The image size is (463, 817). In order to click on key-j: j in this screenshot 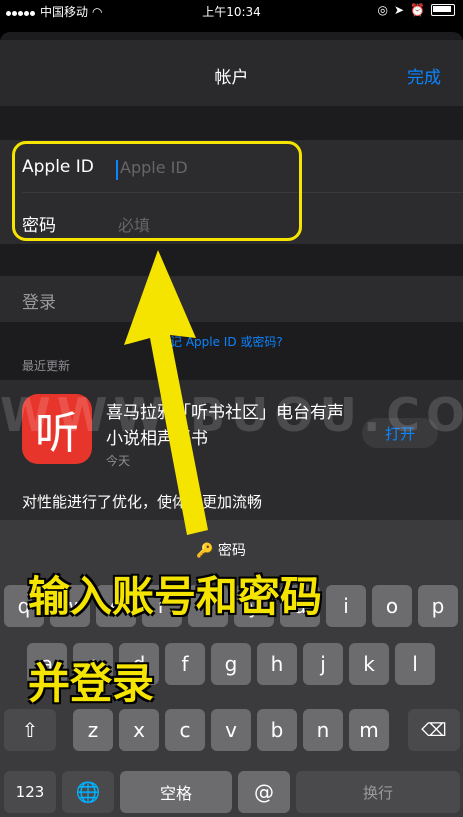, I will do `click(323, 664)`.